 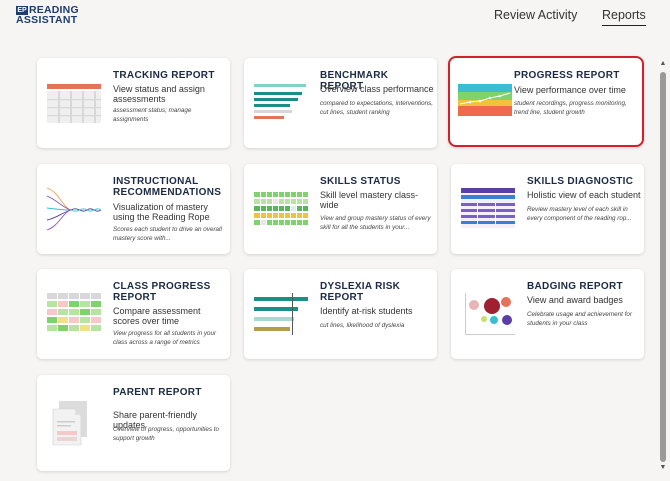 I want to click on scroll-down-arrow-icon: ▼, so click(x=663, y=468).